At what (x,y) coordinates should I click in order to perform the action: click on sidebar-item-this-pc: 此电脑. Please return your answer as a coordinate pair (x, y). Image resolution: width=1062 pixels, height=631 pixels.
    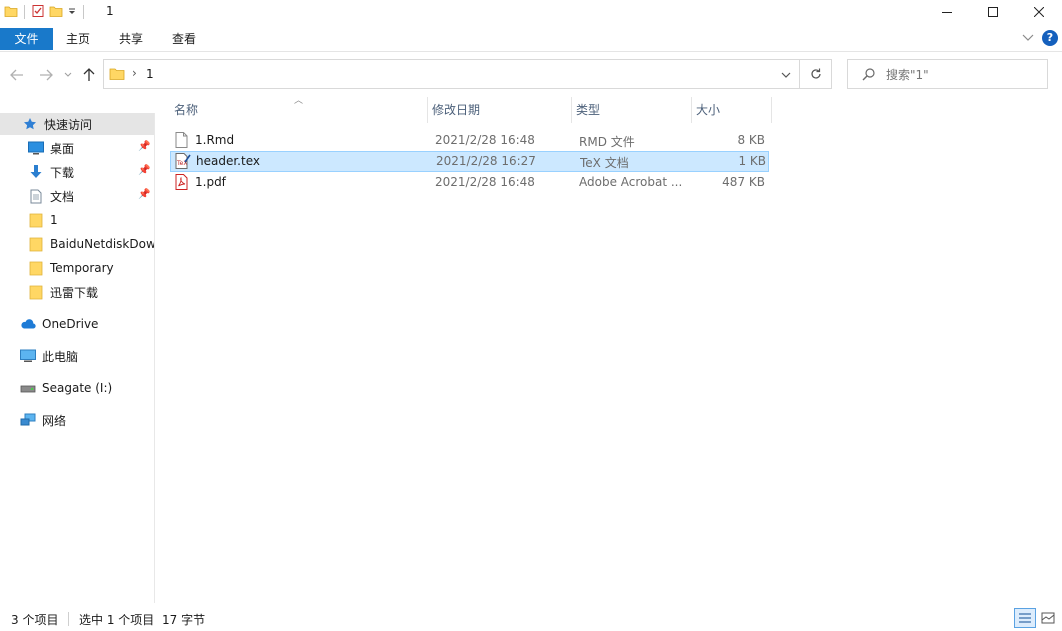
    Looking at the image, I should click on (77, 356).